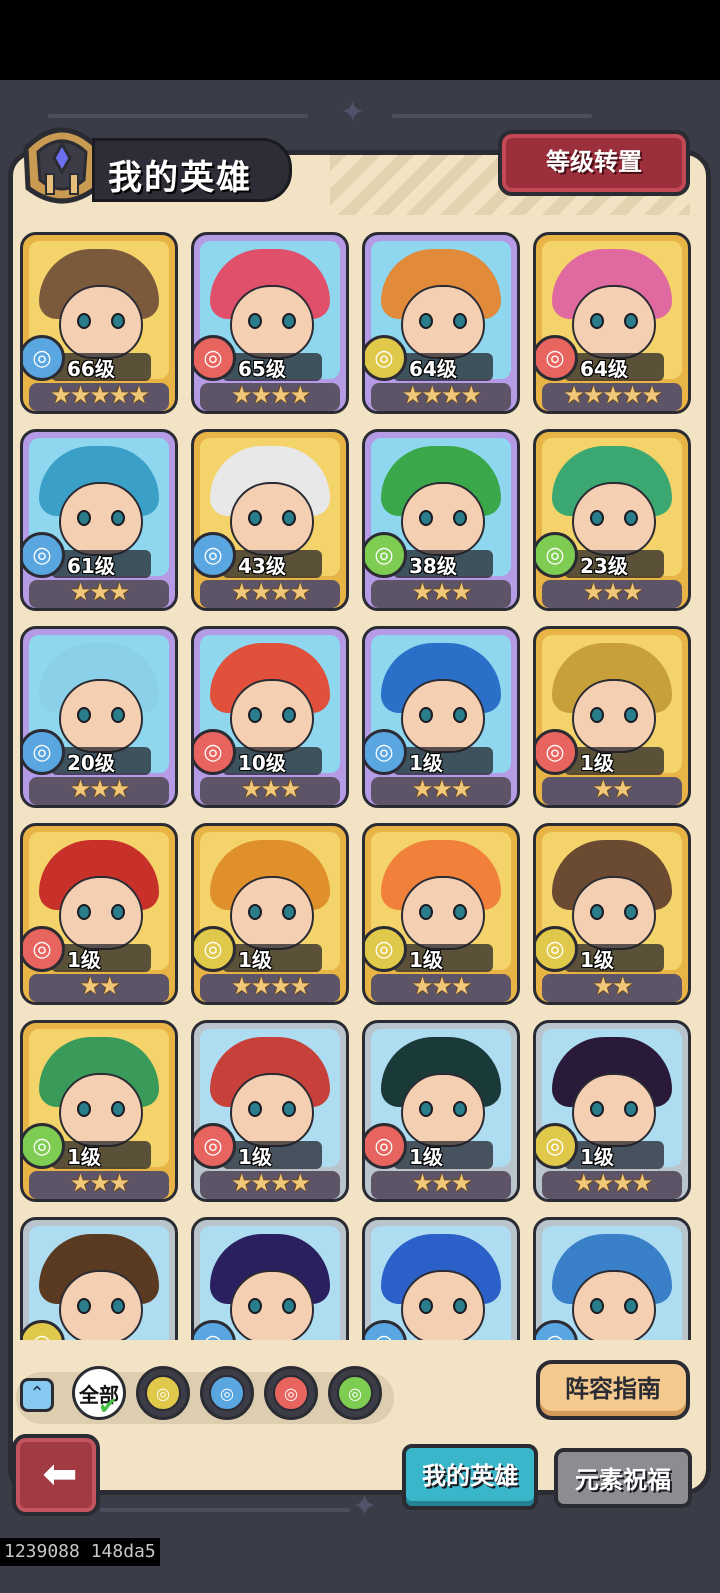 This screenshot has width=720, height=1593. I want to click on hero-card: 64级 ★★★★★ ◎, so click(612, 323).